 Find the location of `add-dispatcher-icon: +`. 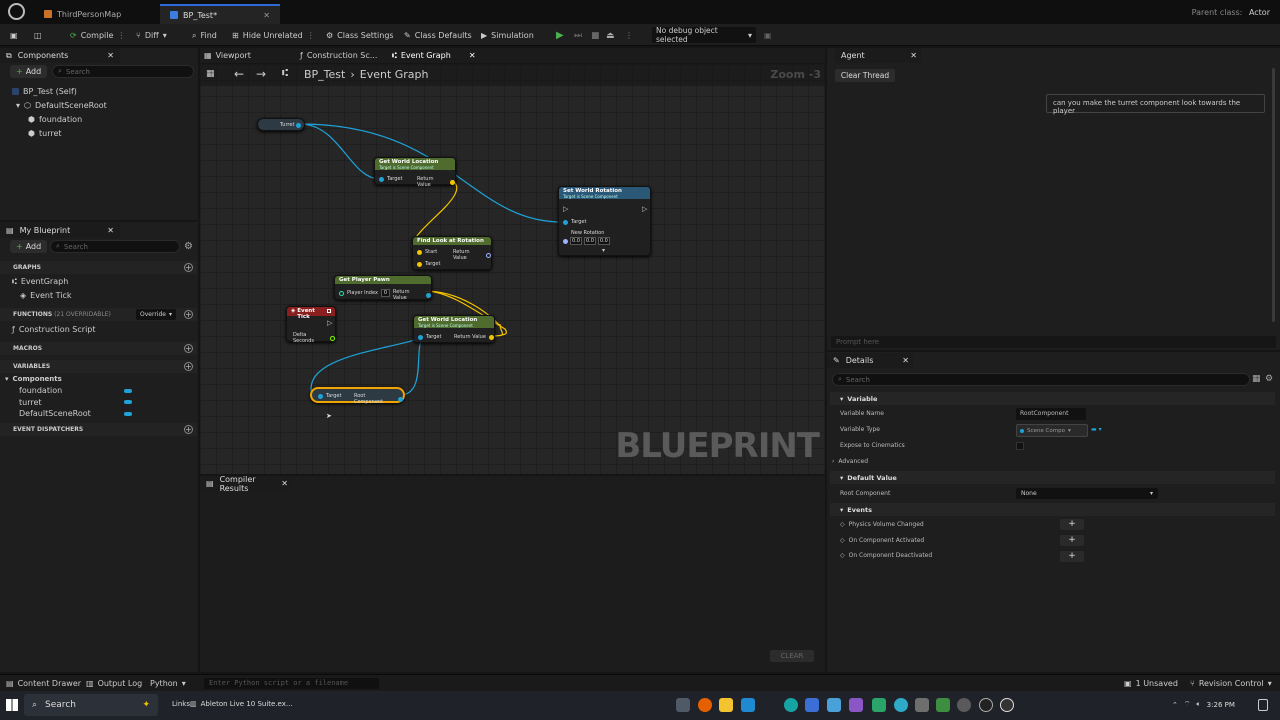

add-dispatcher-icon: + is located at coordinates (188, 429).